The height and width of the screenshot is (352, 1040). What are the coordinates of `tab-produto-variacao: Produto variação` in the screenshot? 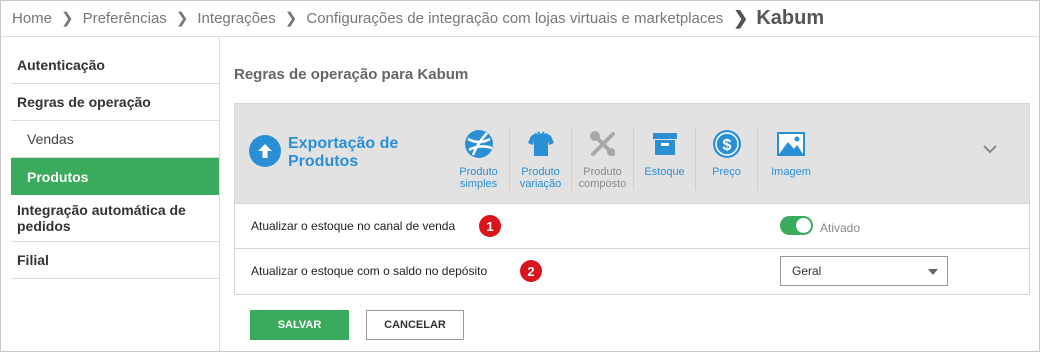 It's located at (541, 159).